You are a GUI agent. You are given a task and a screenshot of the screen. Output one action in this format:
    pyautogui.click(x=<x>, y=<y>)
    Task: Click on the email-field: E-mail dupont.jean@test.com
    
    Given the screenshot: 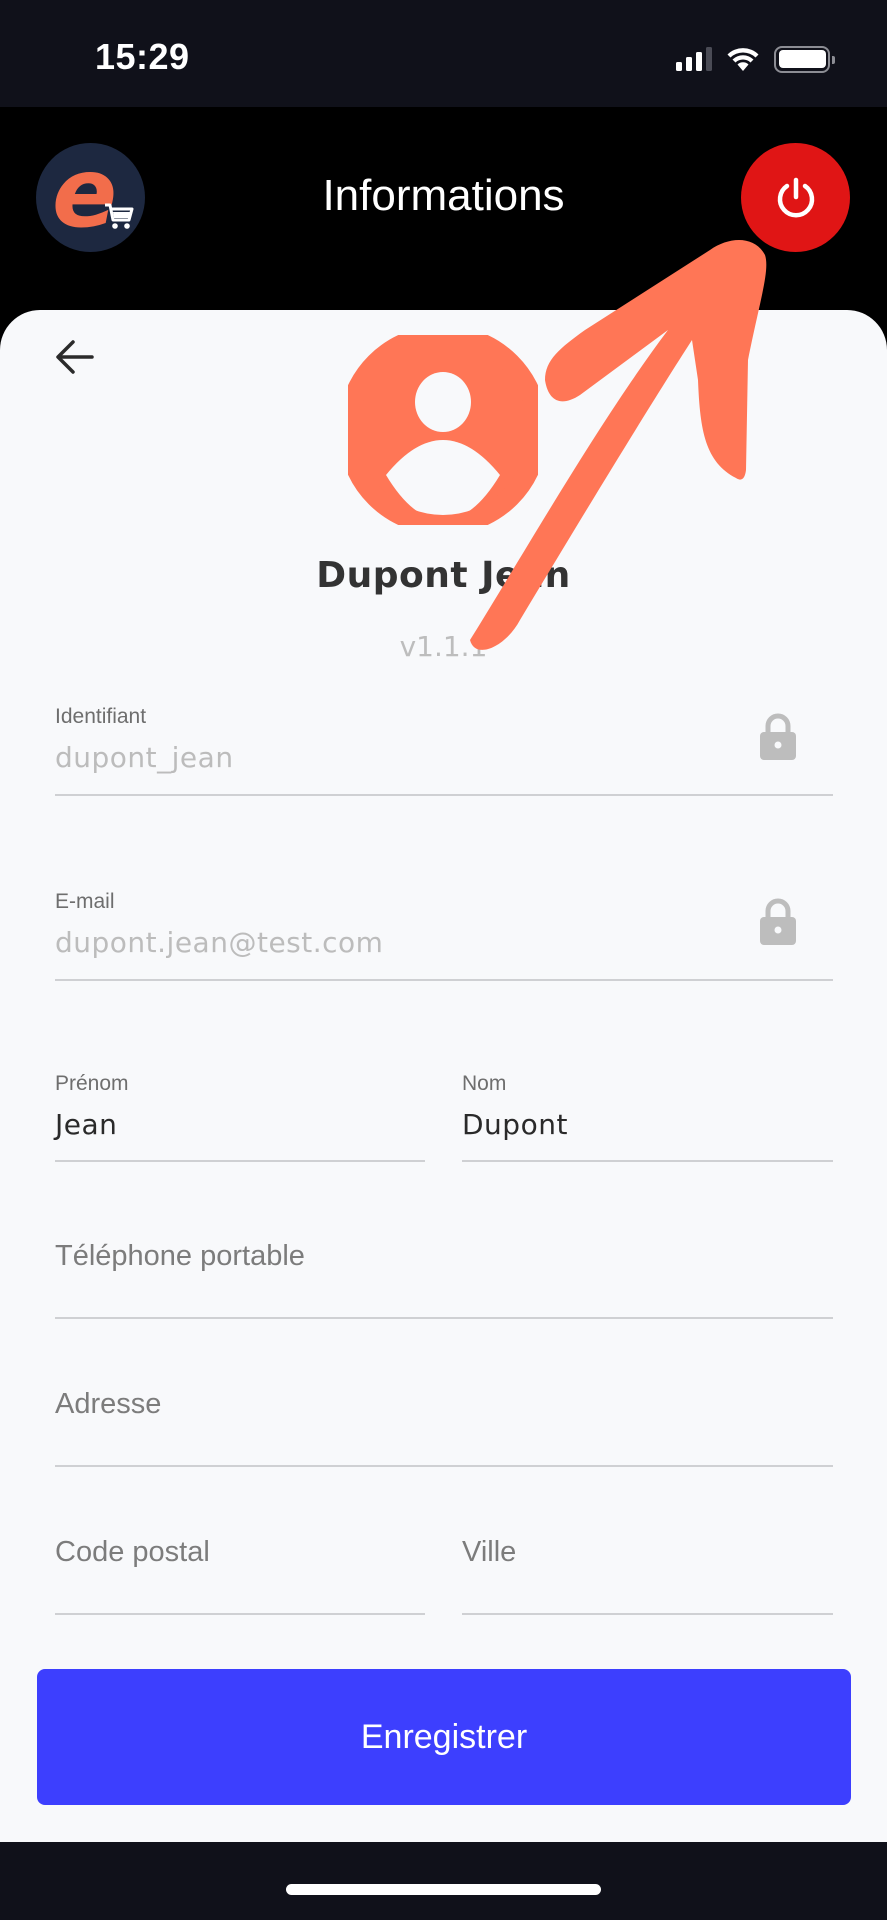 What is the action you would take?
    pyautogui.click(x=444, y=935)
    